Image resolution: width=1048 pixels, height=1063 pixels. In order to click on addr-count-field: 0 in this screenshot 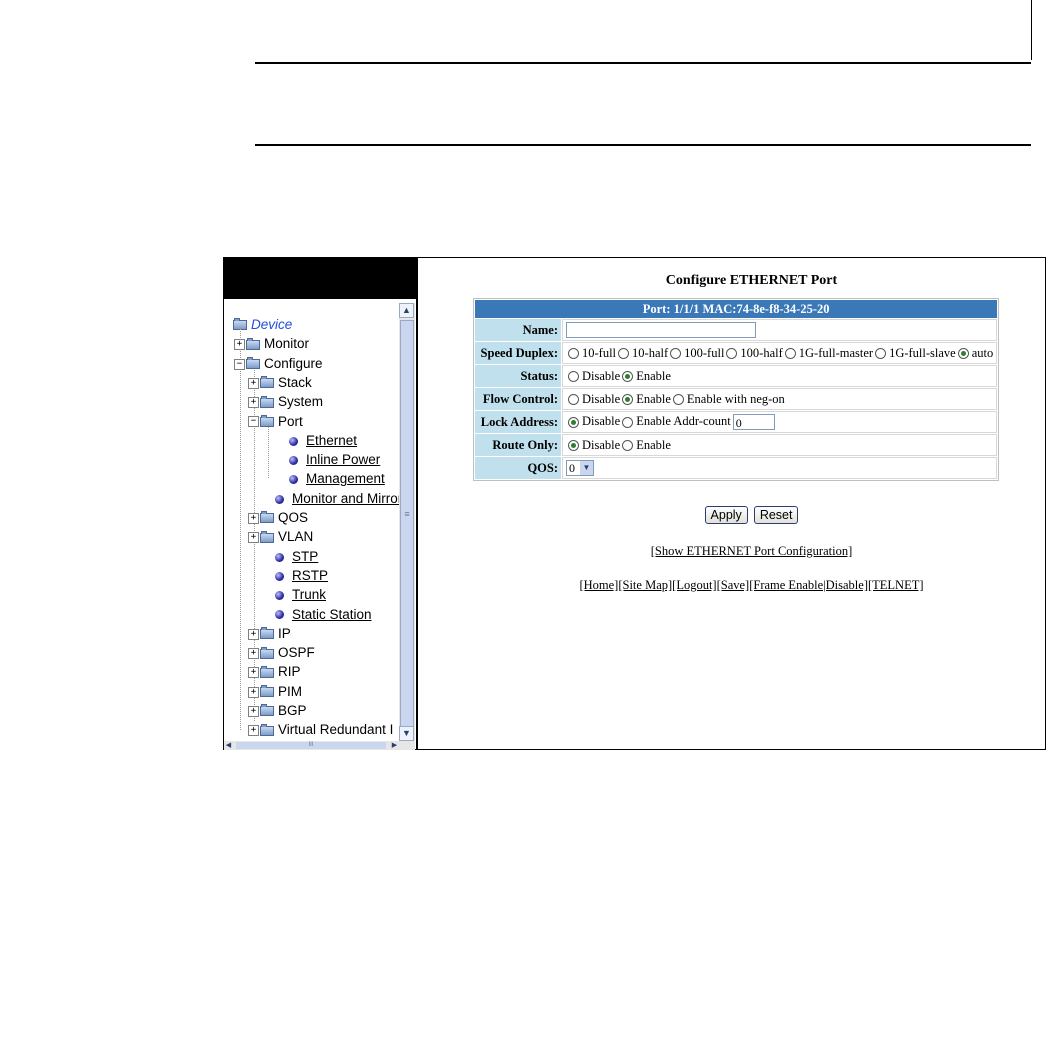, I will do `click(753, 422)`.